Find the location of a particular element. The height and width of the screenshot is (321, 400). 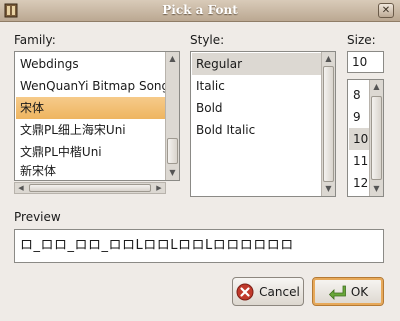

size-input: 10 is located at coordinates (365, 62).